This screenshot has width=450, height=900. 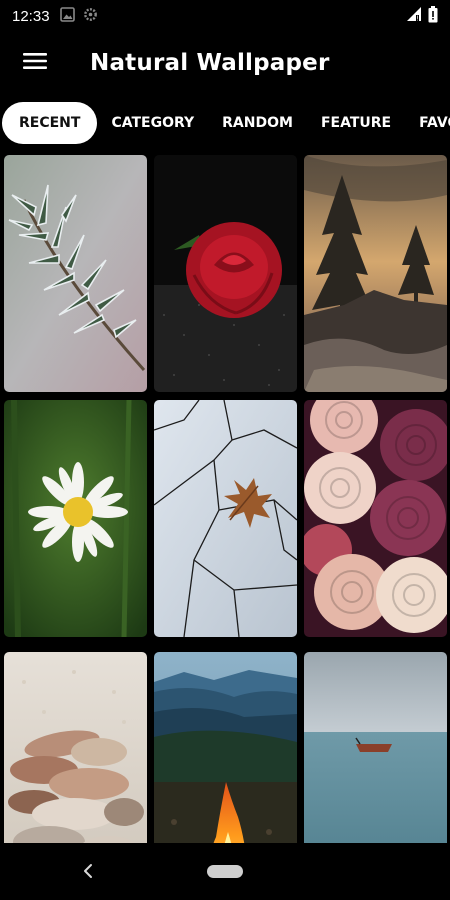 What do you see at coordinates (75, 747) in the screenshot?
I see `wallpaper-beach-pebbles` at bounding box center [75, 747].